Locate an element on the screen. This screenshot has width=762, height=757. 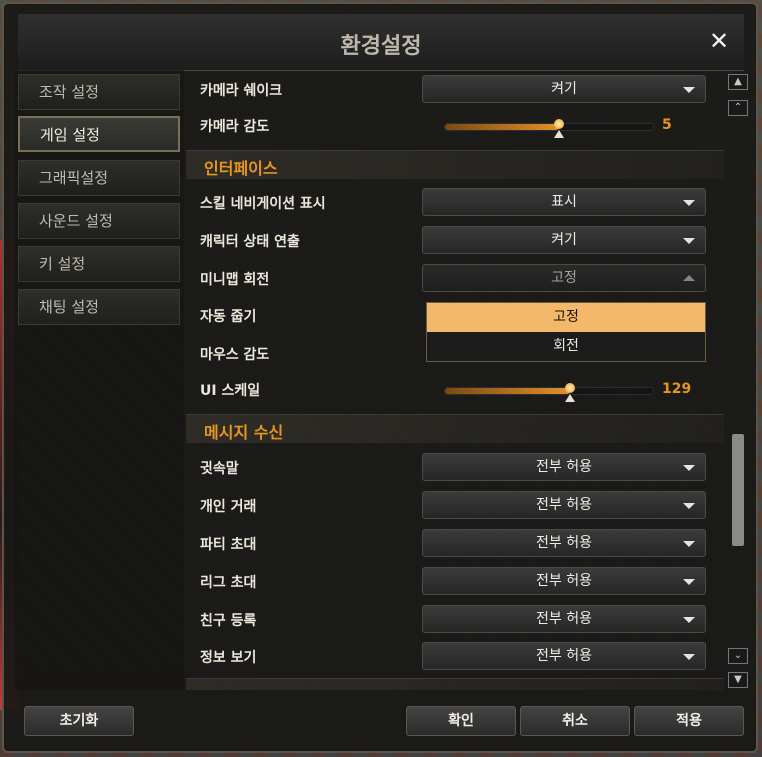
info-row: 정보 보기 전부 허용 is located at coordinates (460, 656).